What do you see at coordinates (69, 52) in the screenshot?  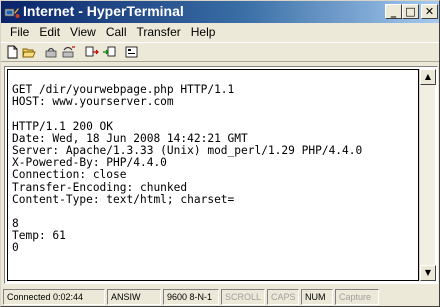 I see `disconnect-icon` at bounding box center [69, 52].